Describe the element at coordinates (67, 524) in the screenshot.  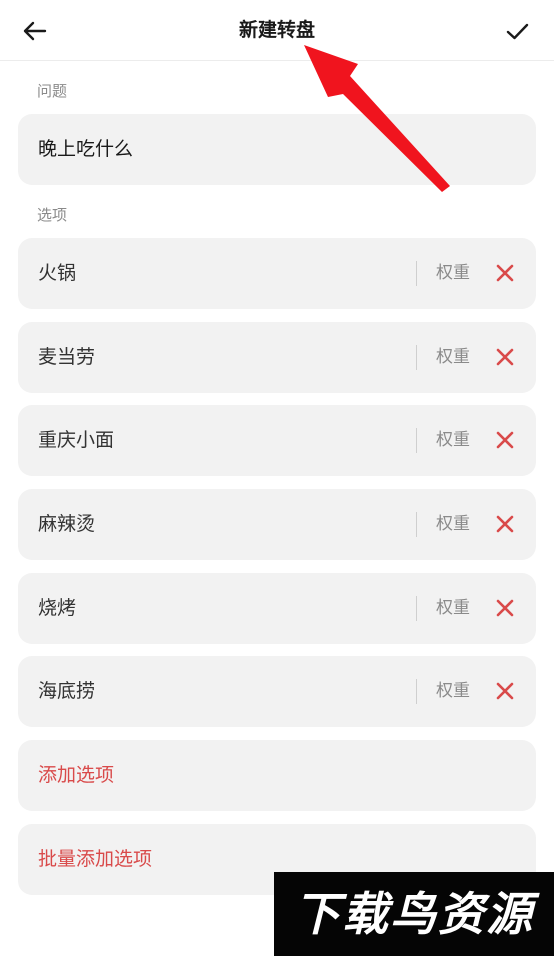
I see `option-label: 麻辣烫` at that location.